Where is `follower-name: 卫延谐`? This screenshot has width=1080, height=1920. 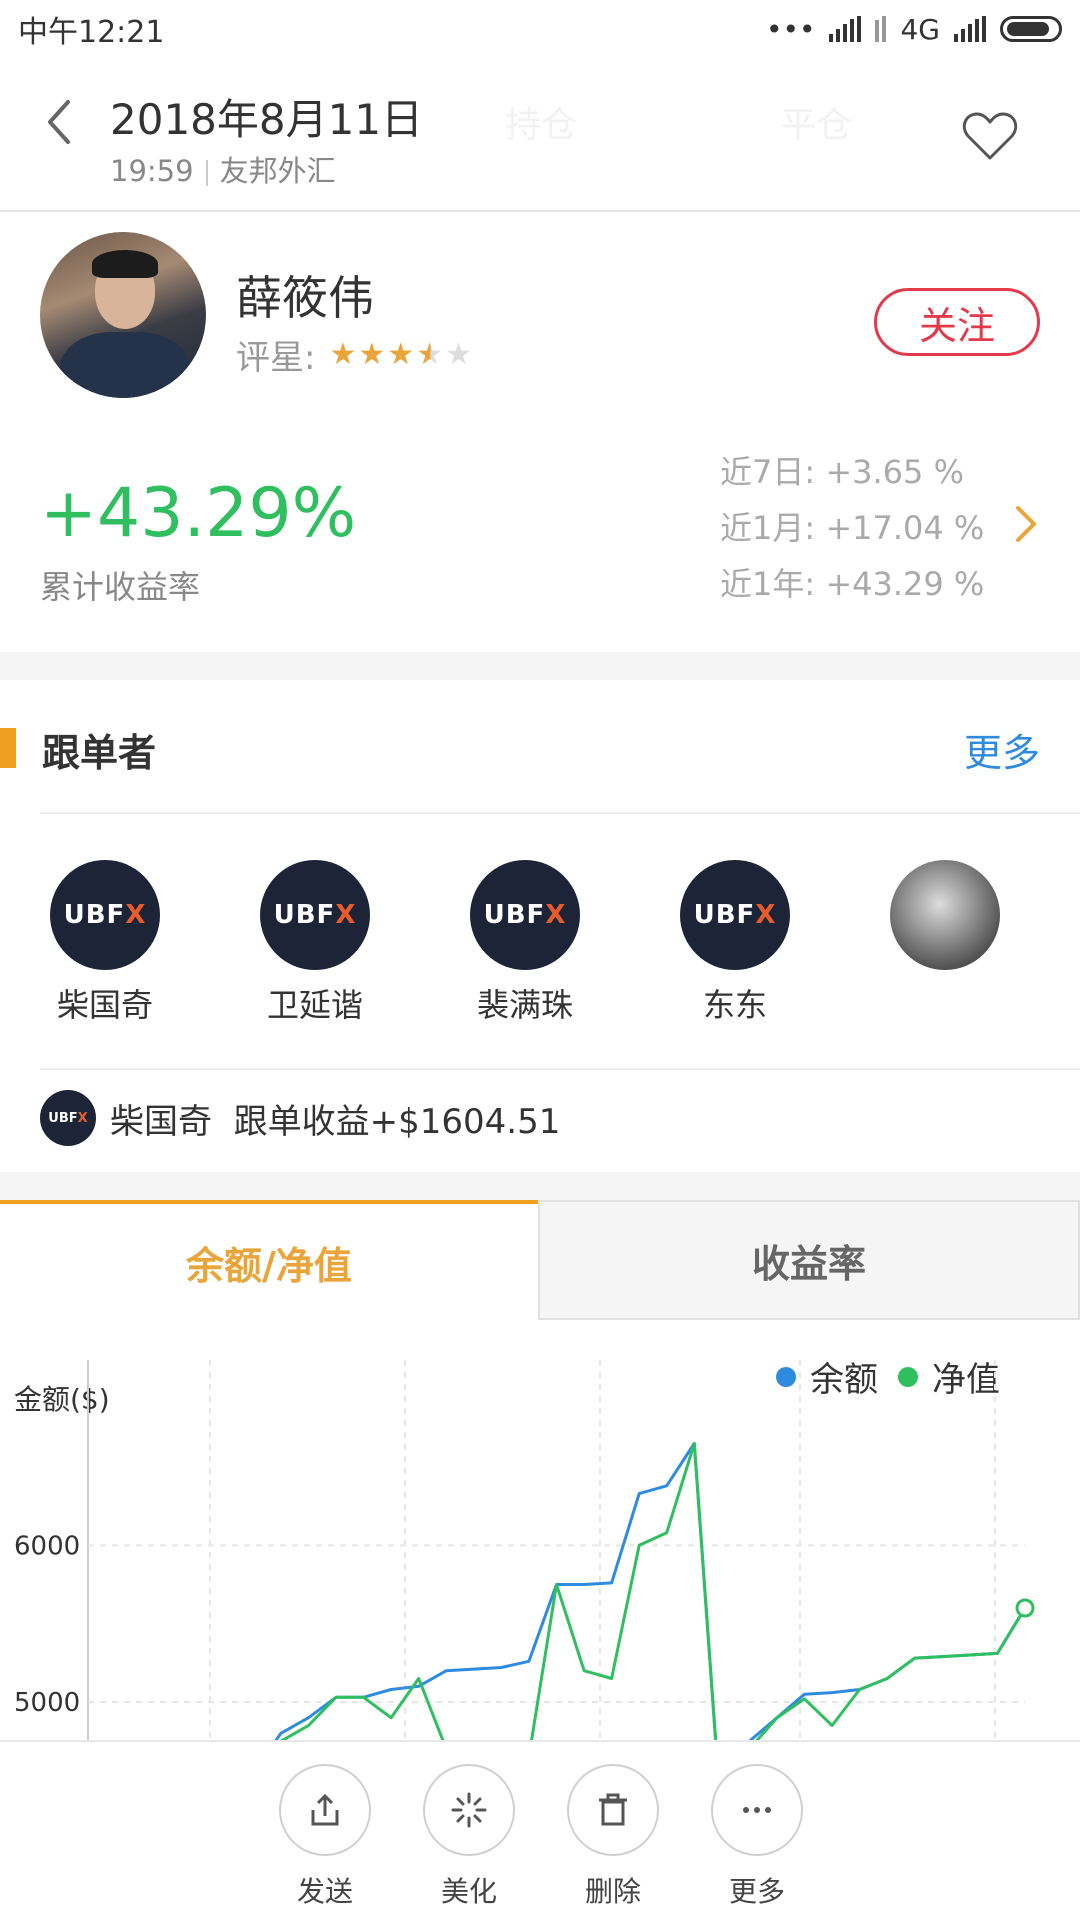
follower-name: 卫延谐 is located at coordinates (314, 1005).